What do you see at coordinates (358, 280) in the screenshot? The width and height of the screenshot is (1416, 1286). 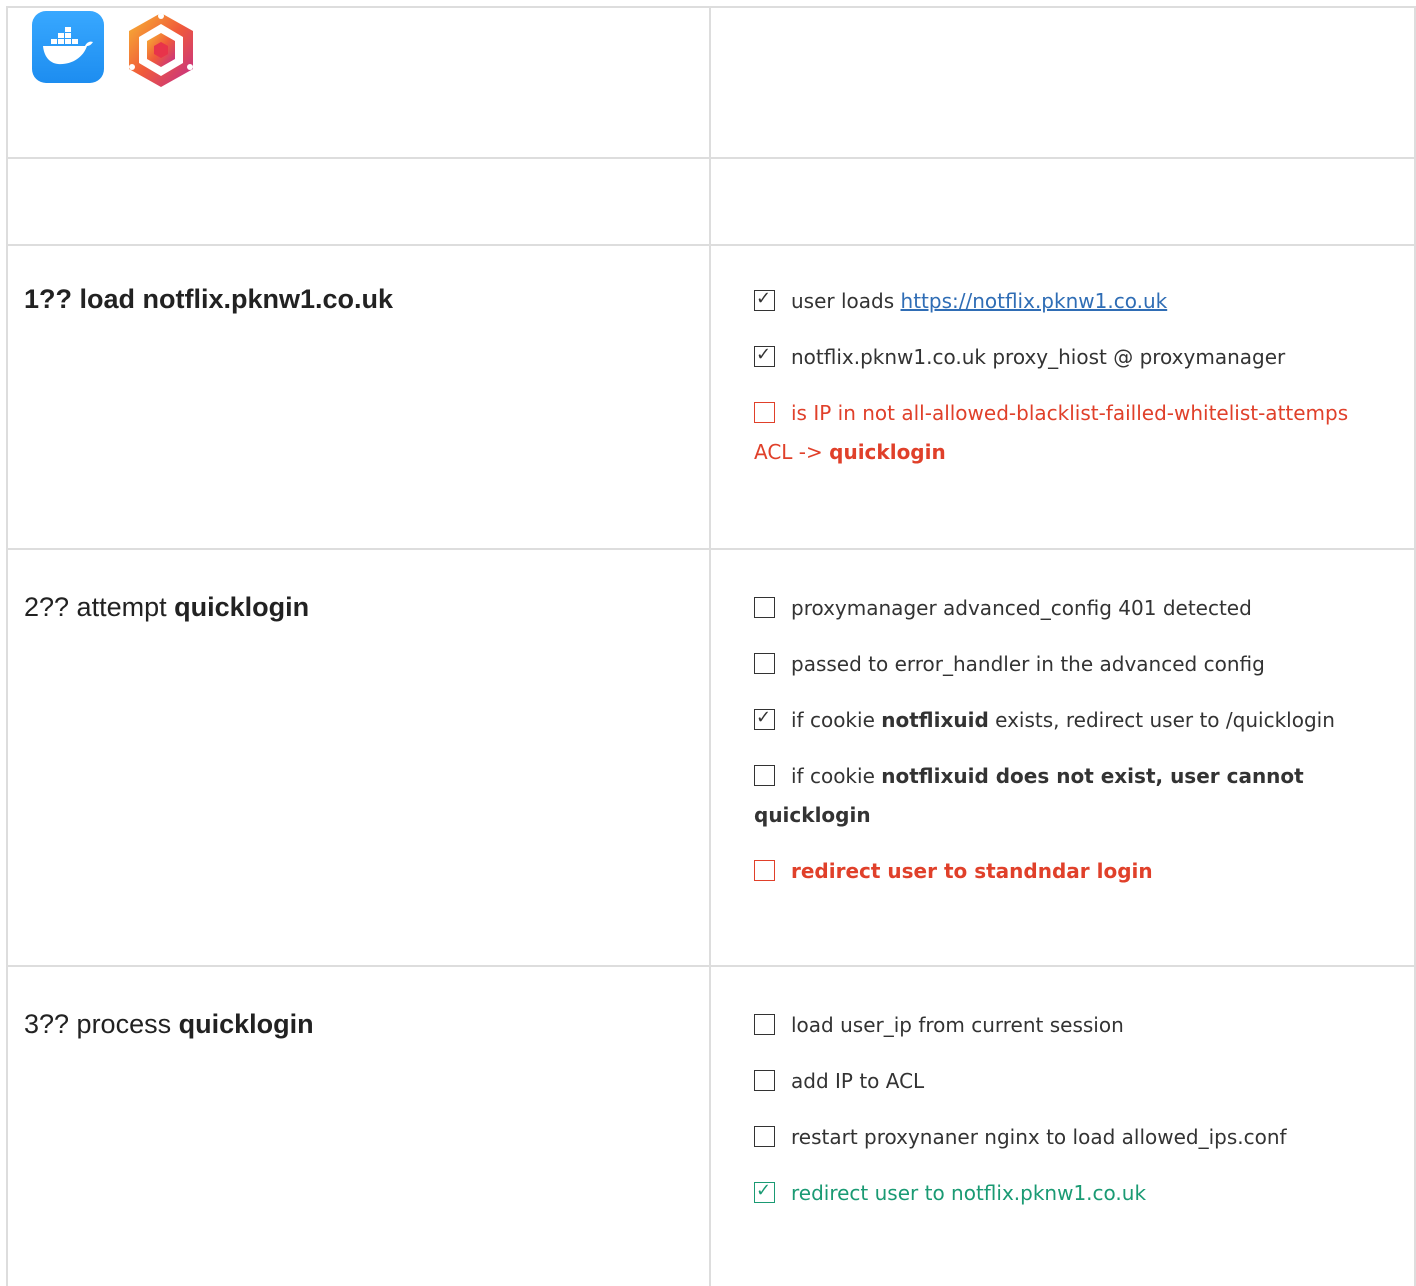 I see `step-title-1: 1?? load notflix.pknw1.co.uk` at bounding box center [358, 280].